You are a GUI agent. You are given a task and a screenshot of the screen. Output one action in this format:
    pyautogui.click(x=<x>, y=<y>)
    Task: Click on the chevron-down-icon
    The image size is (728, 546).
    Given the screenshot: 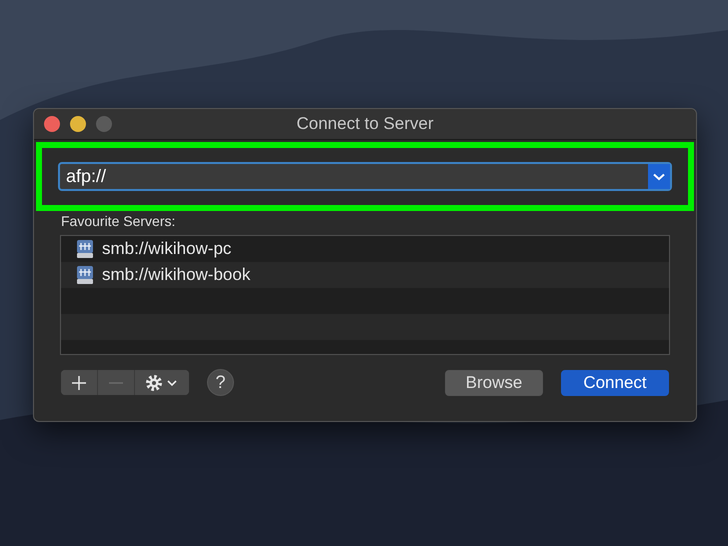 What is the action you would take?
    pyautogui.click(x=659, y=176)
    